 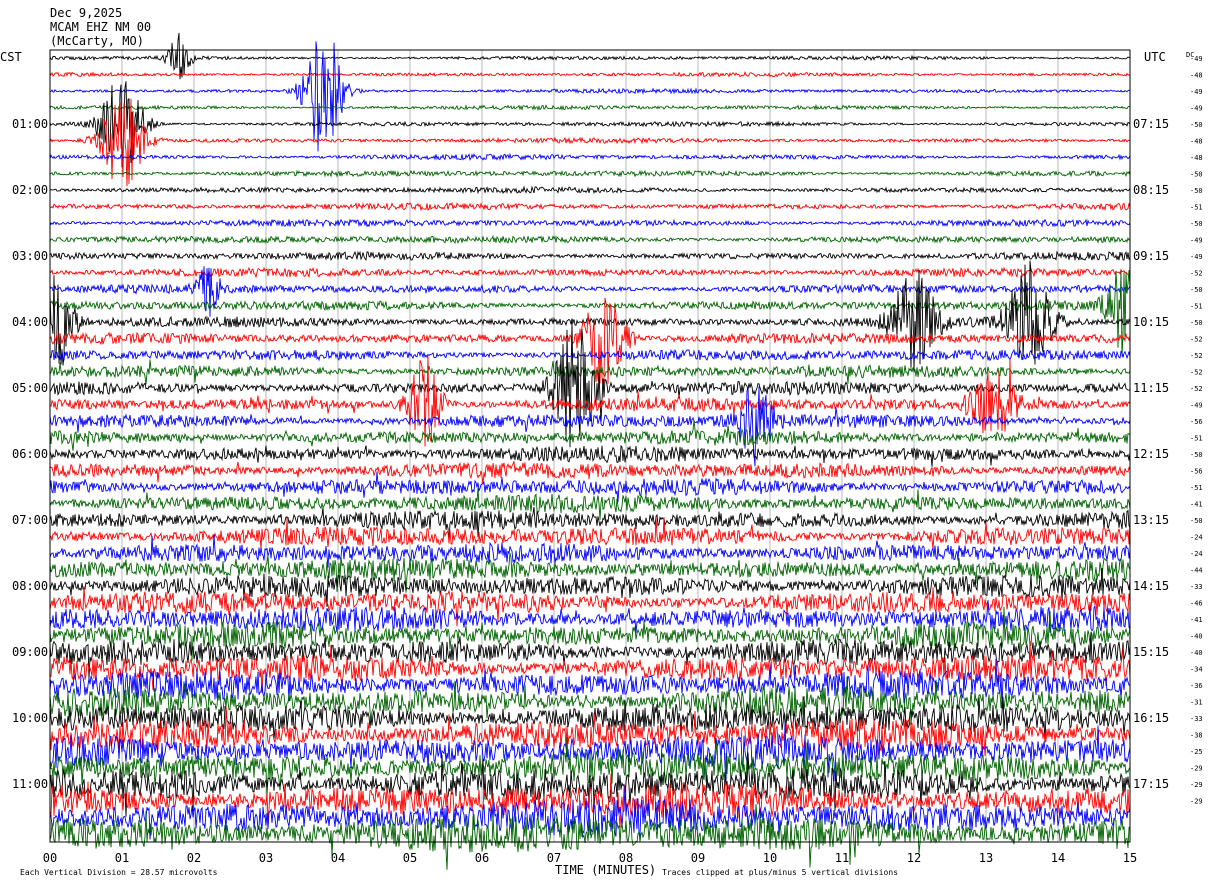 I want to click on utc-time-label: 17:15, so click(x=1151, y=784).